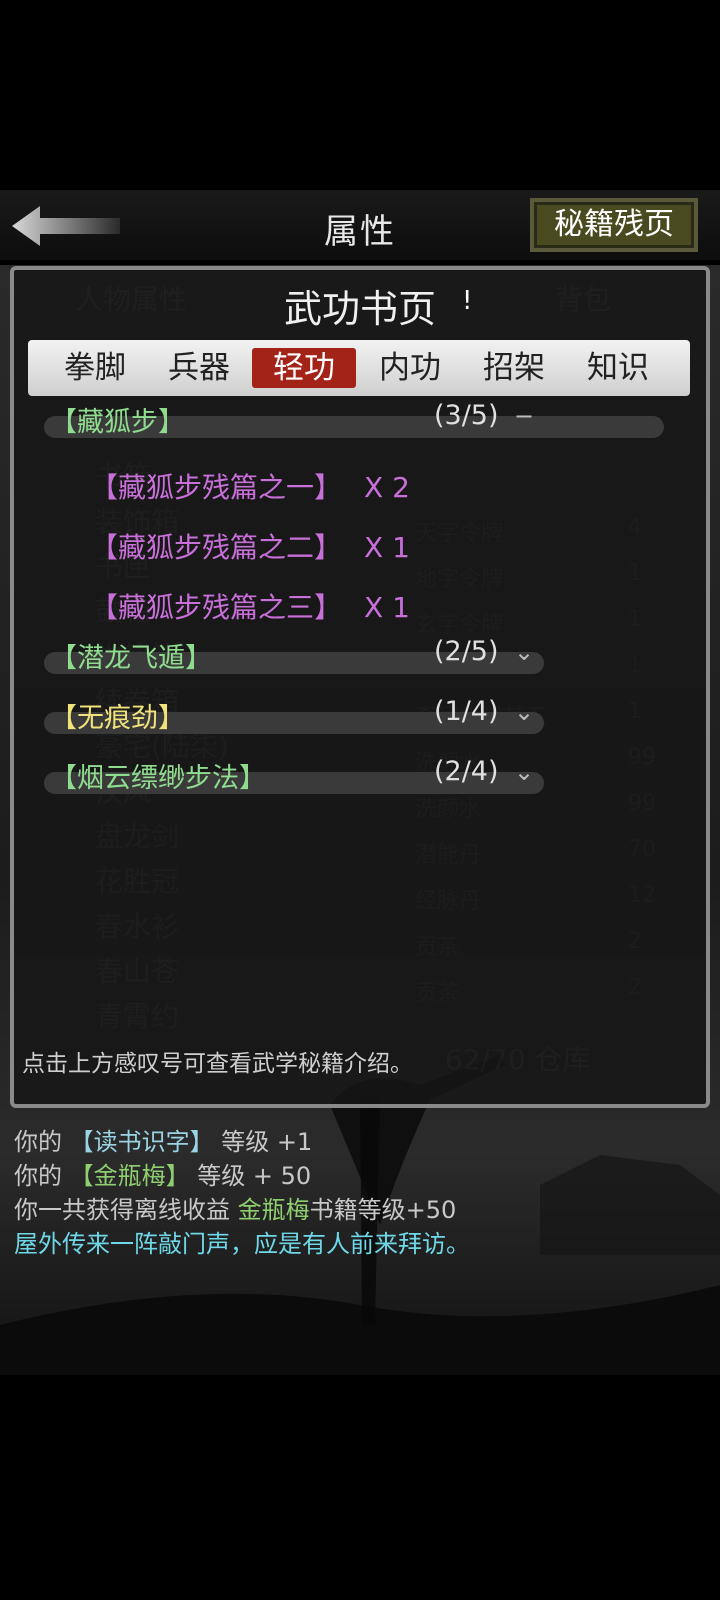 Image resolution: width=720 pixels, height=1600 pixels. I want to click on info-exclamation-icon: !, so click(467, 301).